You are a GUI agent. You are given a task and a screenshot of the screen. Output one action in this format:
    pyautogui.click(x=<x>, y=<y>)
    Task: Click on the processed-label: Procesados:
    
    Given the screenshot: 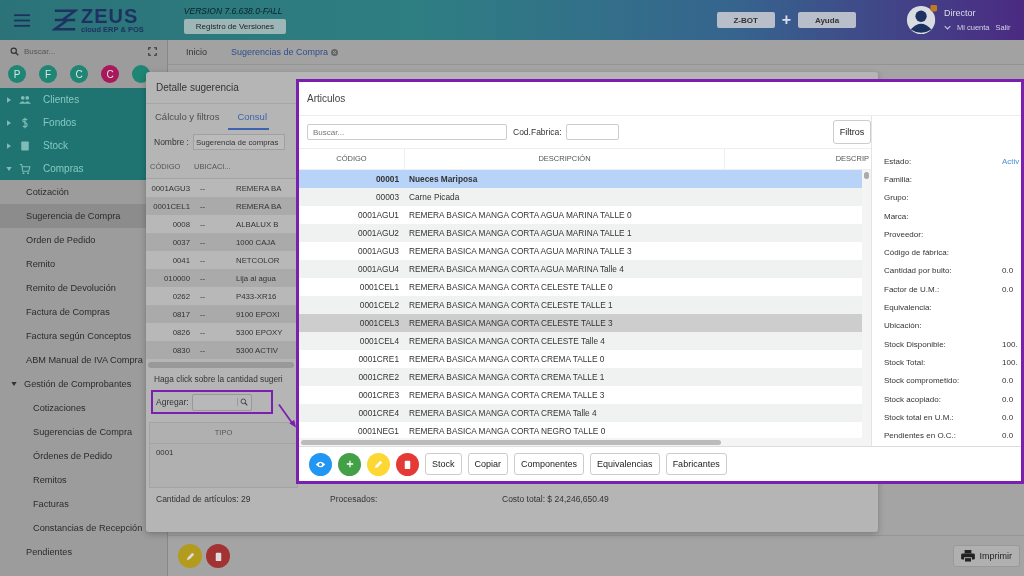 What is the action you would take?
    pyautogui.click(x=354, y=499)
    